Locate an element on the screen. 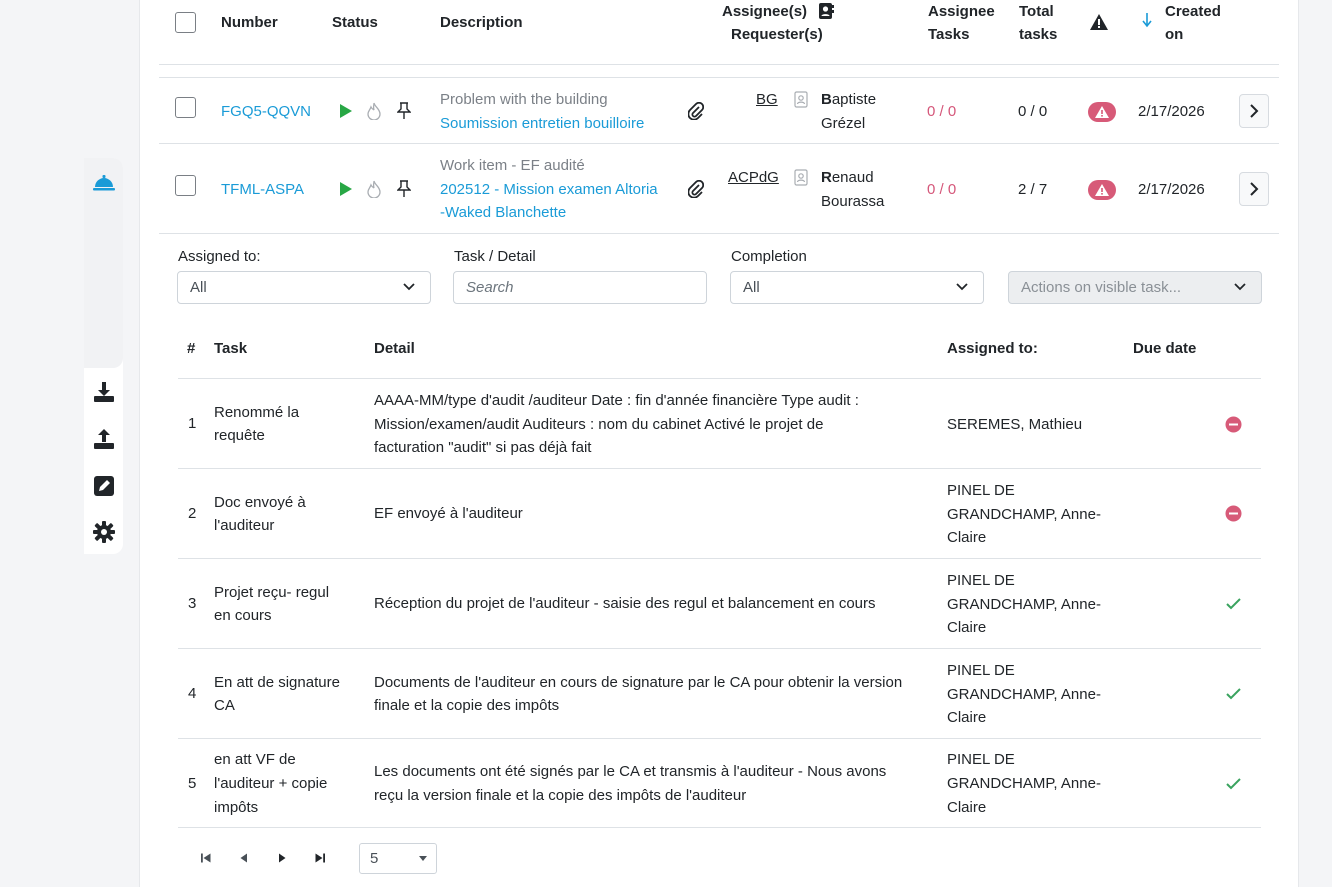 The image size is (1332, 887). requester-initial: R is located at coordinates (826, 177).